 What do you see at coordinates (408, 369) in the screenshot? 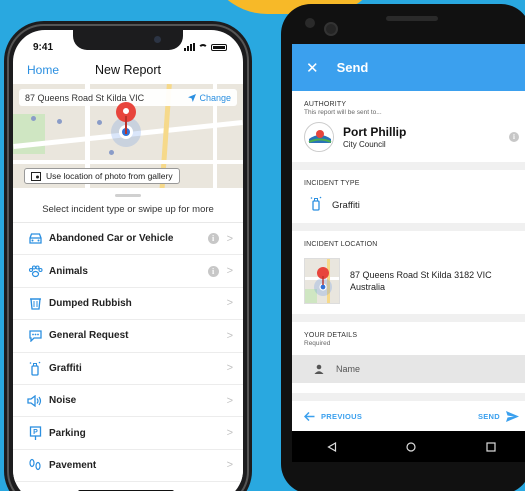
I see `name-field: Name` at bounding box center [408, 369].